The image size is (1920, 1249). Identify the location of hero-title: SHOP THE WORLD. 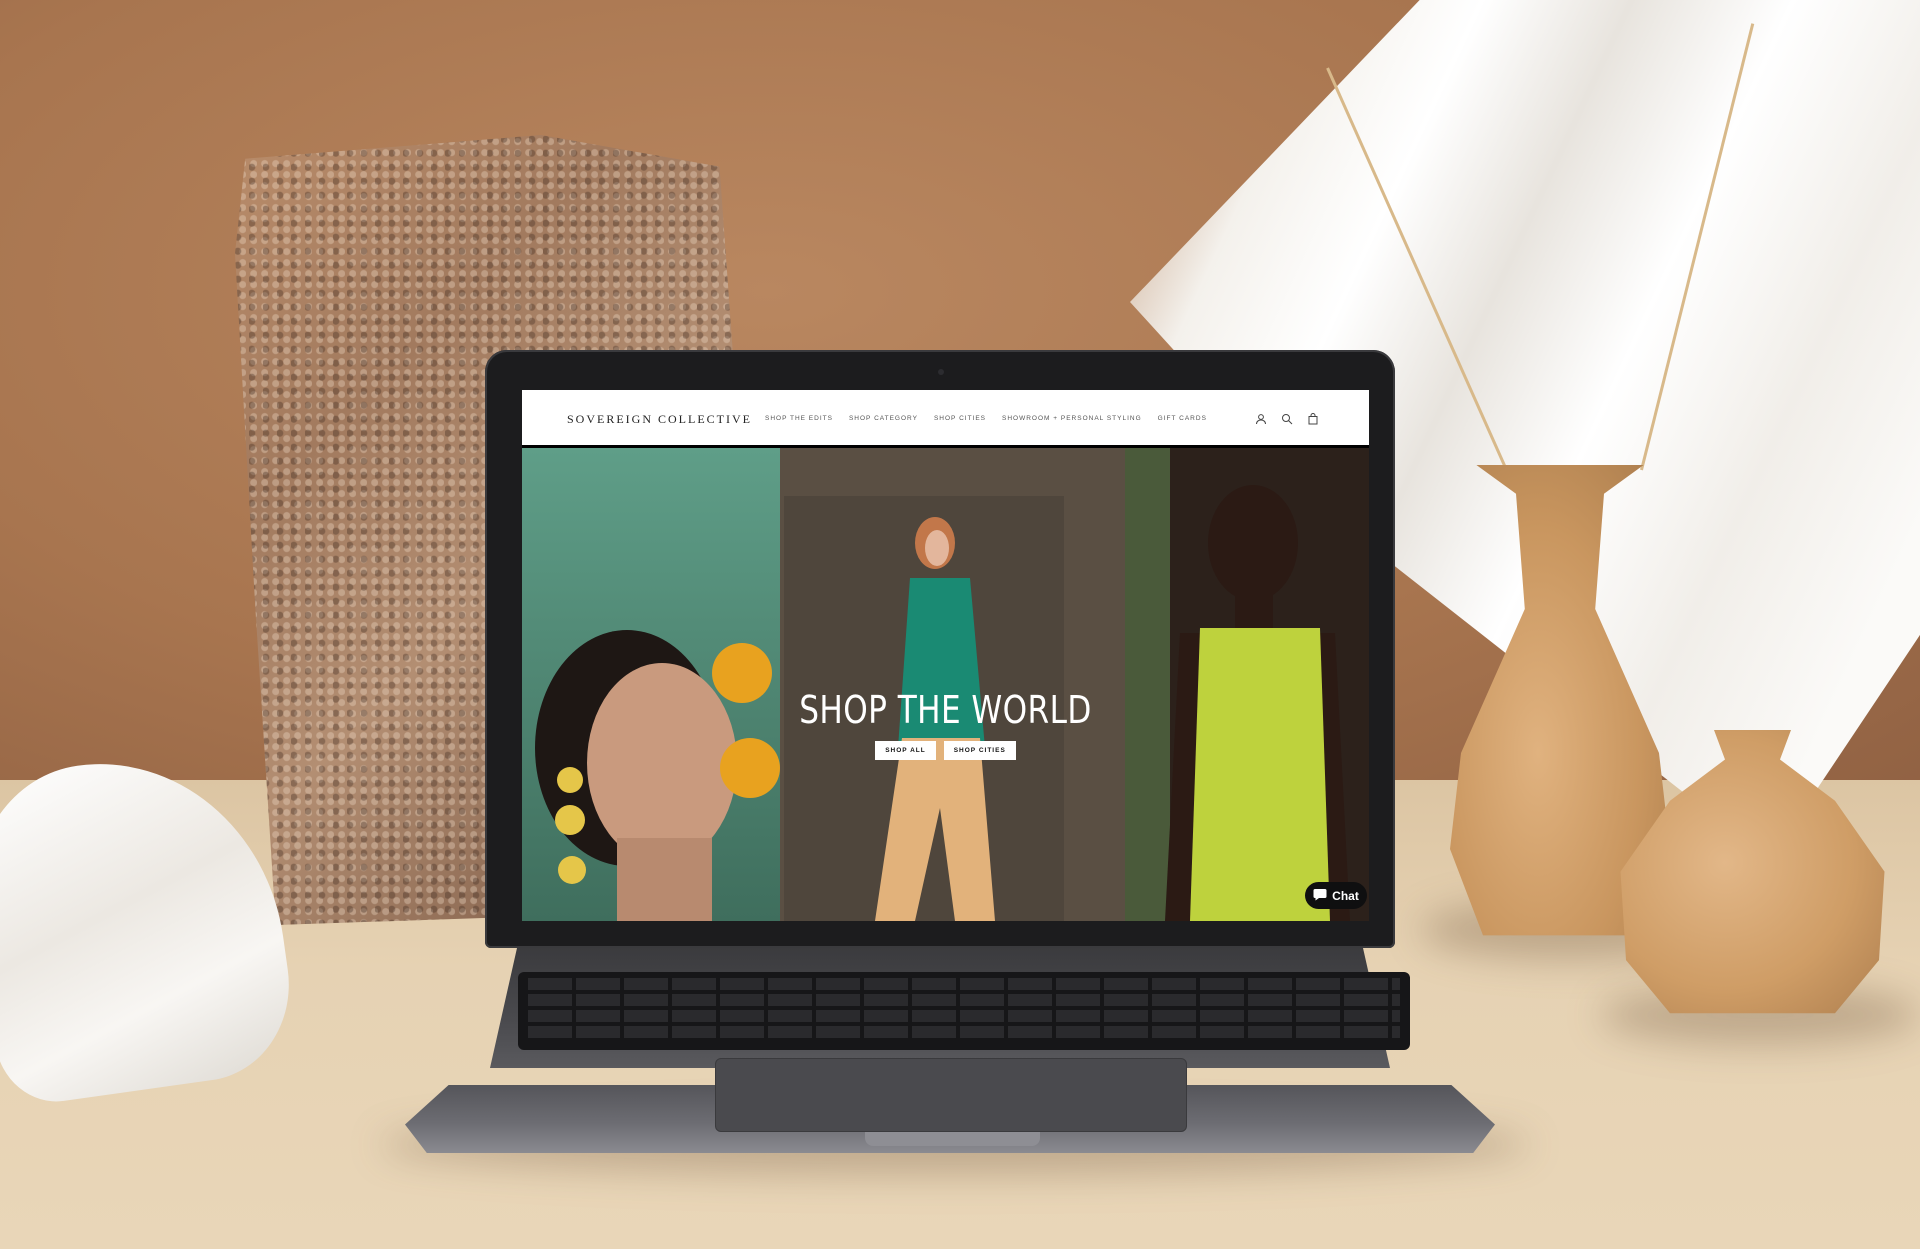
(945, 710).